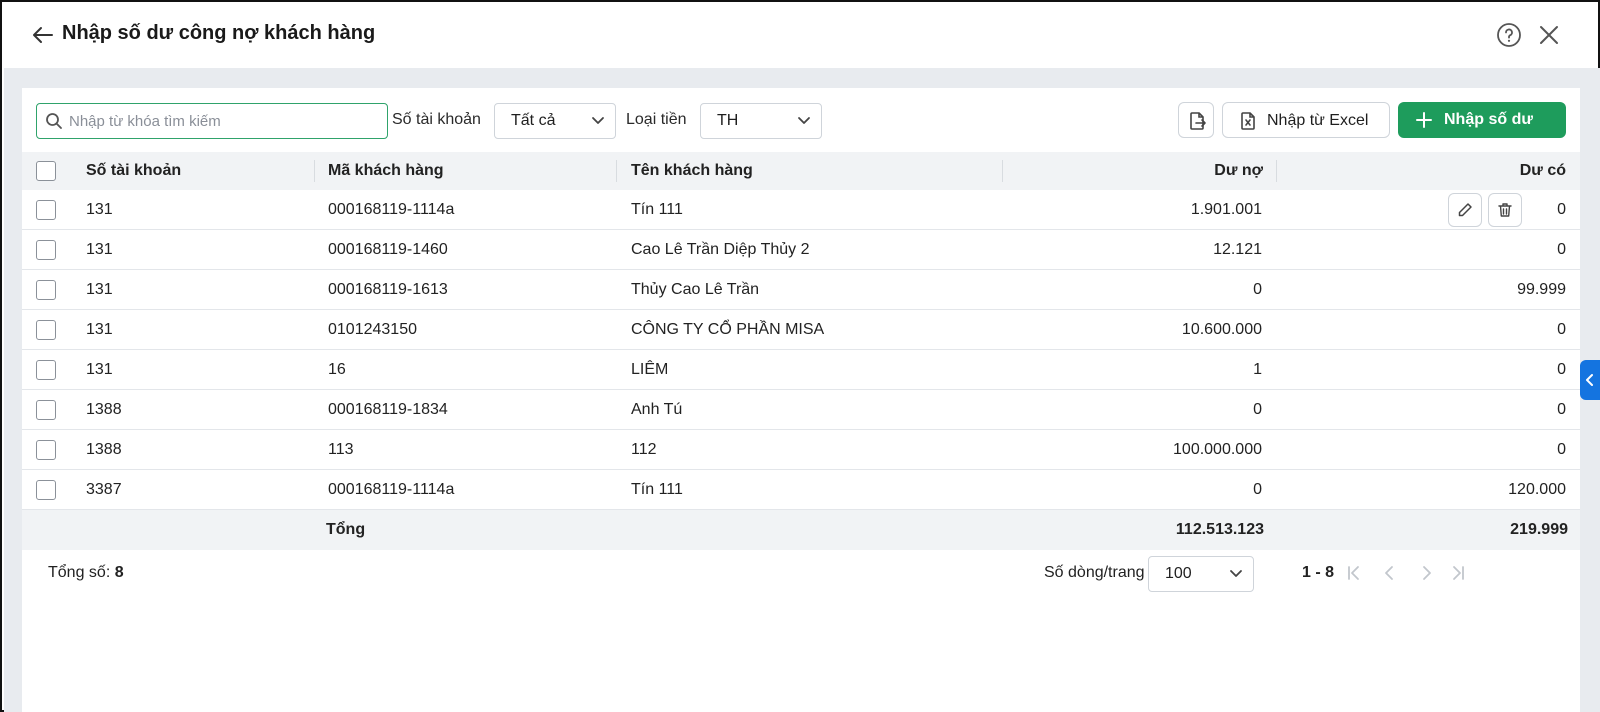  I want to click on page-range: 1 - 8, so click(1318, 572).